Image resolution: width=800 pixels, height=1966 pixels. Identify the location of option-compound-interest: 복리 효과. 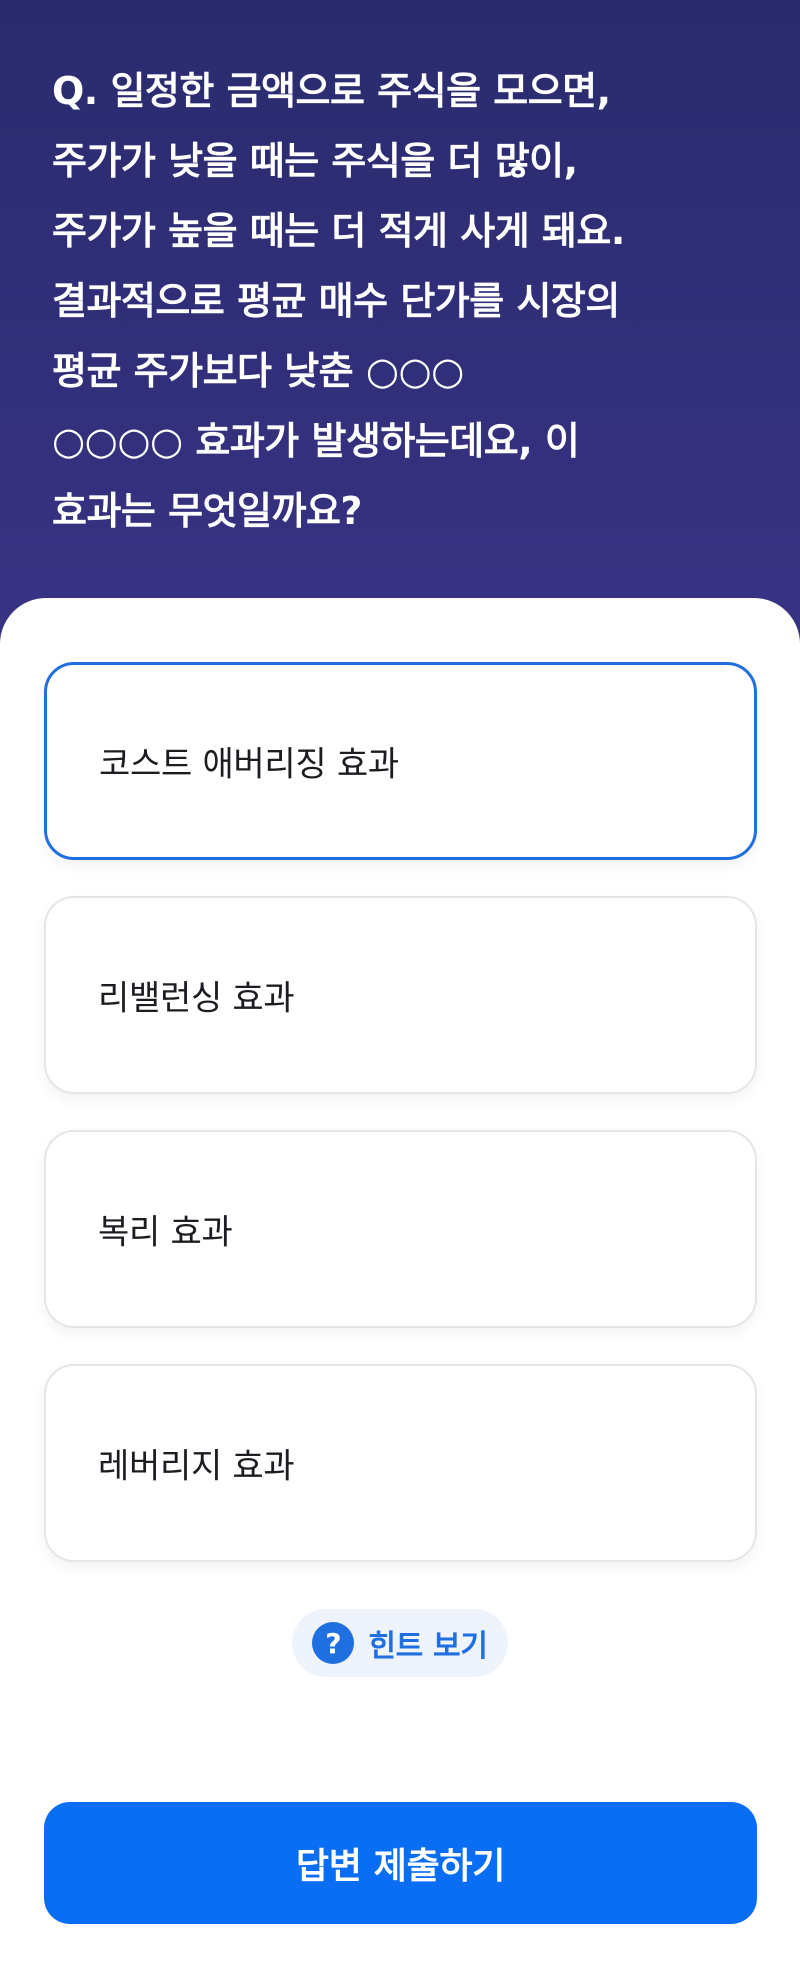
(400, 1229).